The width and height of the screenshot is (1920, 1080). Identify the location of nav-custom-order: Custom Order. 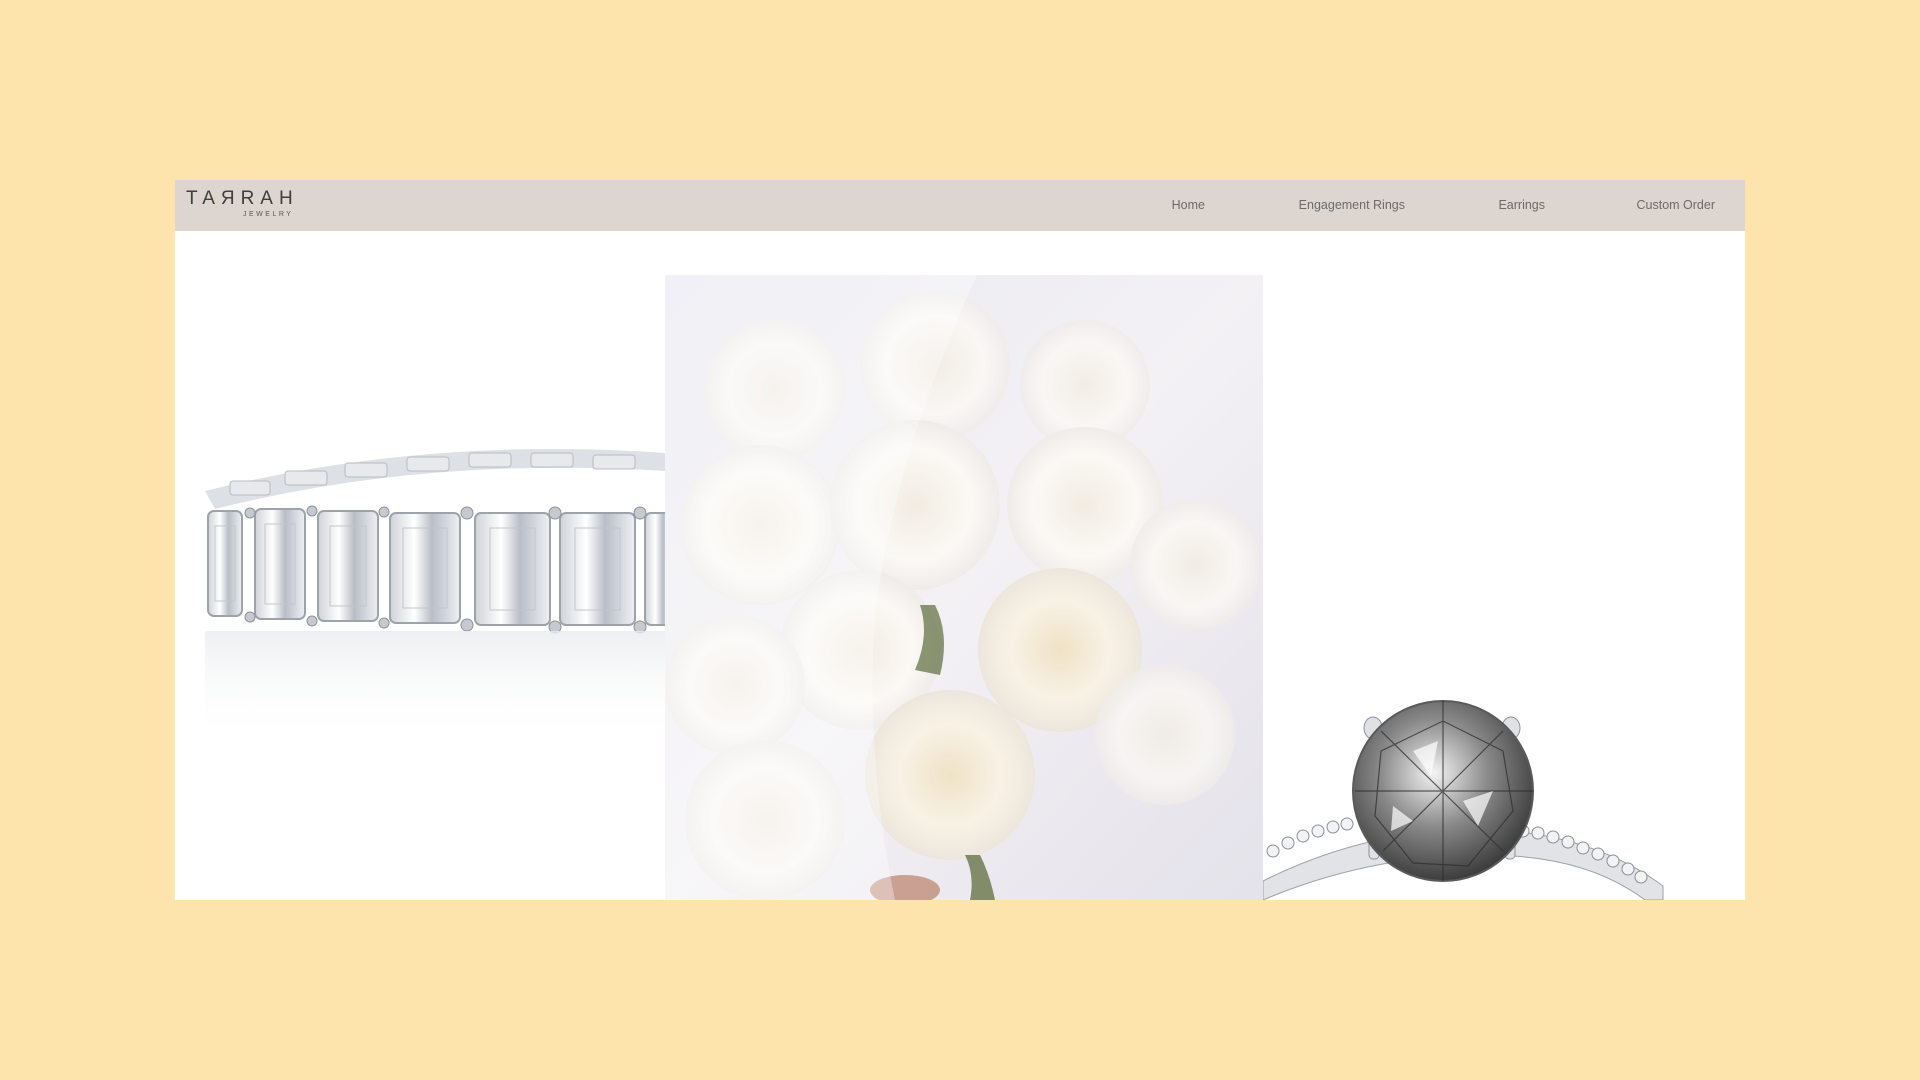
(1676, 205).